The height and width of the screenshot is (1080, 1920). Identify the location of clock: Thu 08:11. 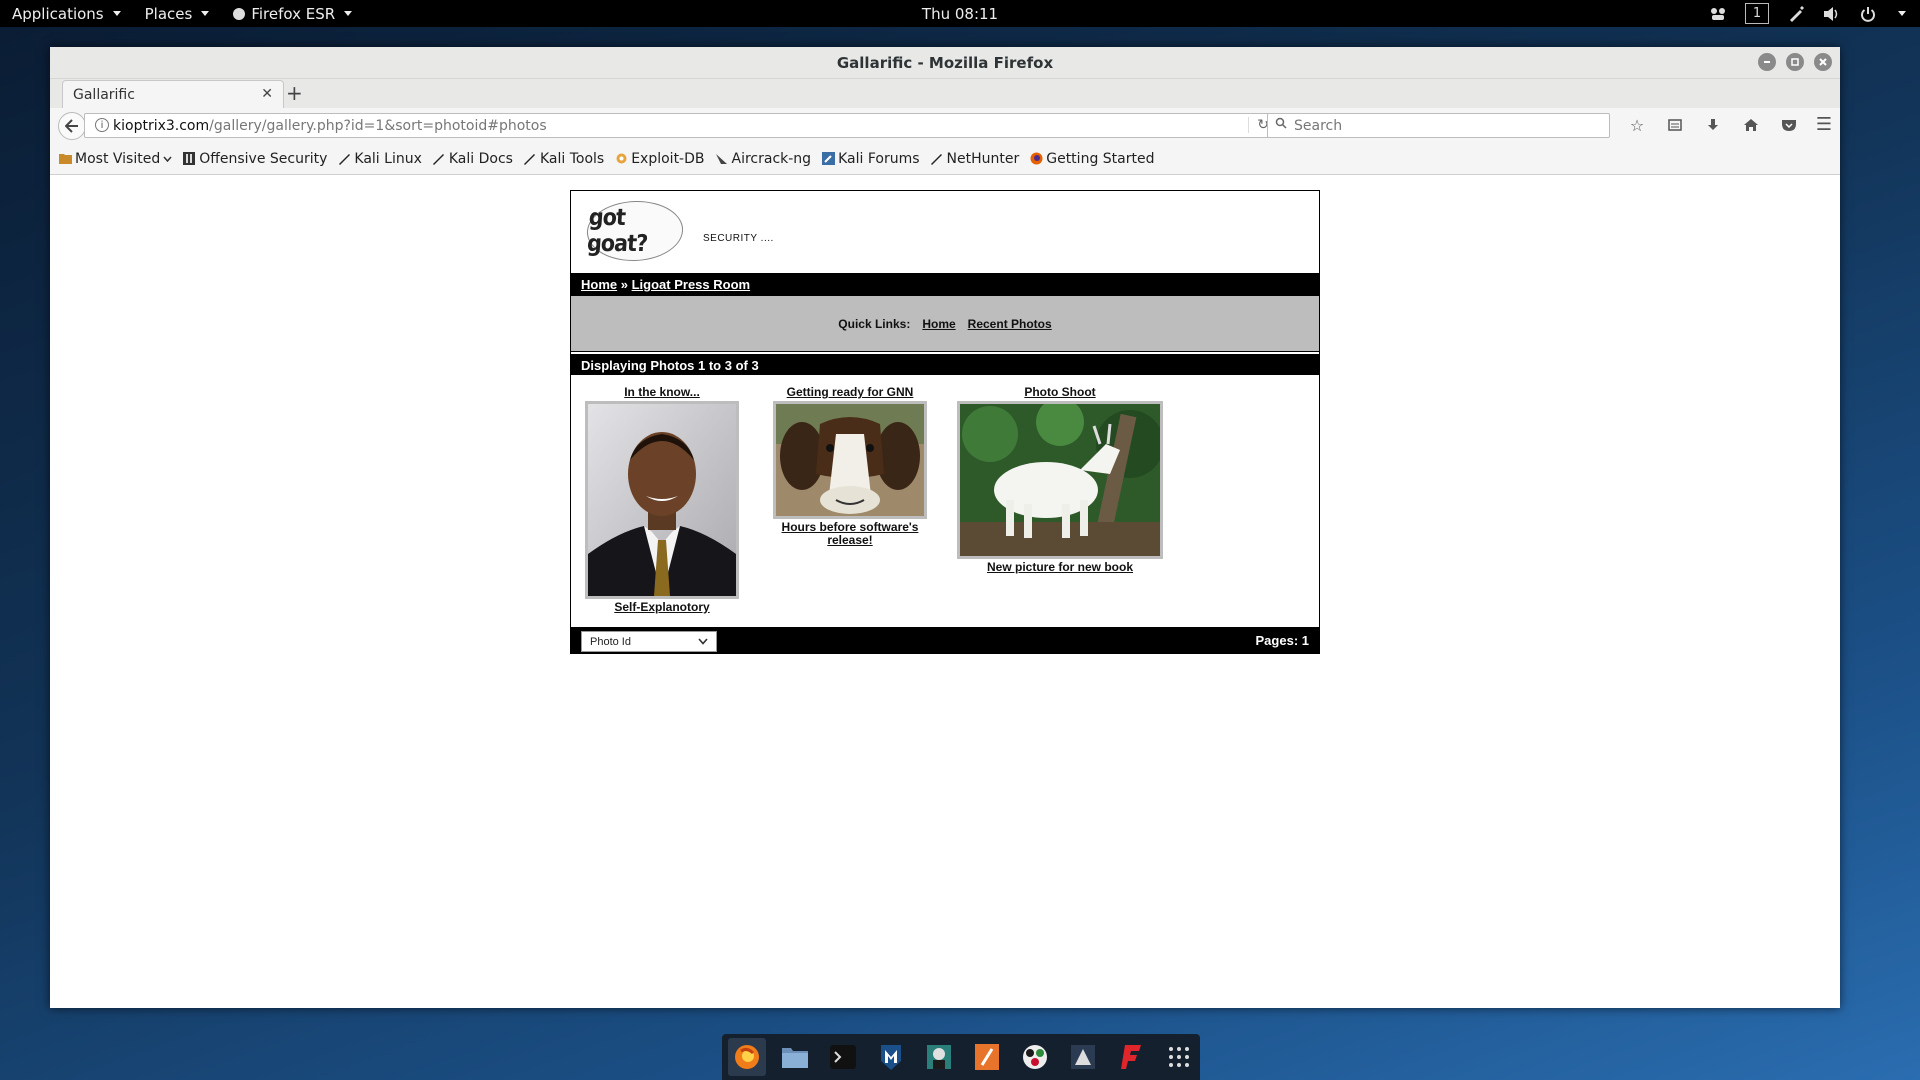
(960, 14).